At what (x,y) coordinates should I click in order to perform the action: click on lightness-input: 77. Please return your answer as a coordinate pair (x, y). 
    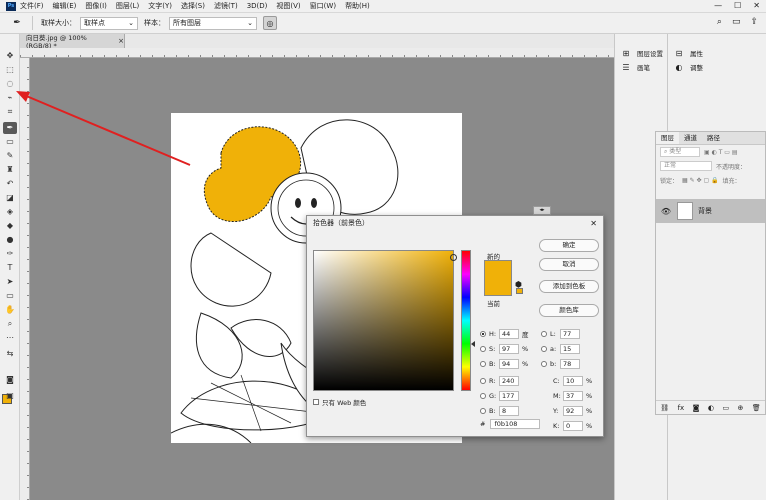
    Looking at the image, I should click on (570, 333).